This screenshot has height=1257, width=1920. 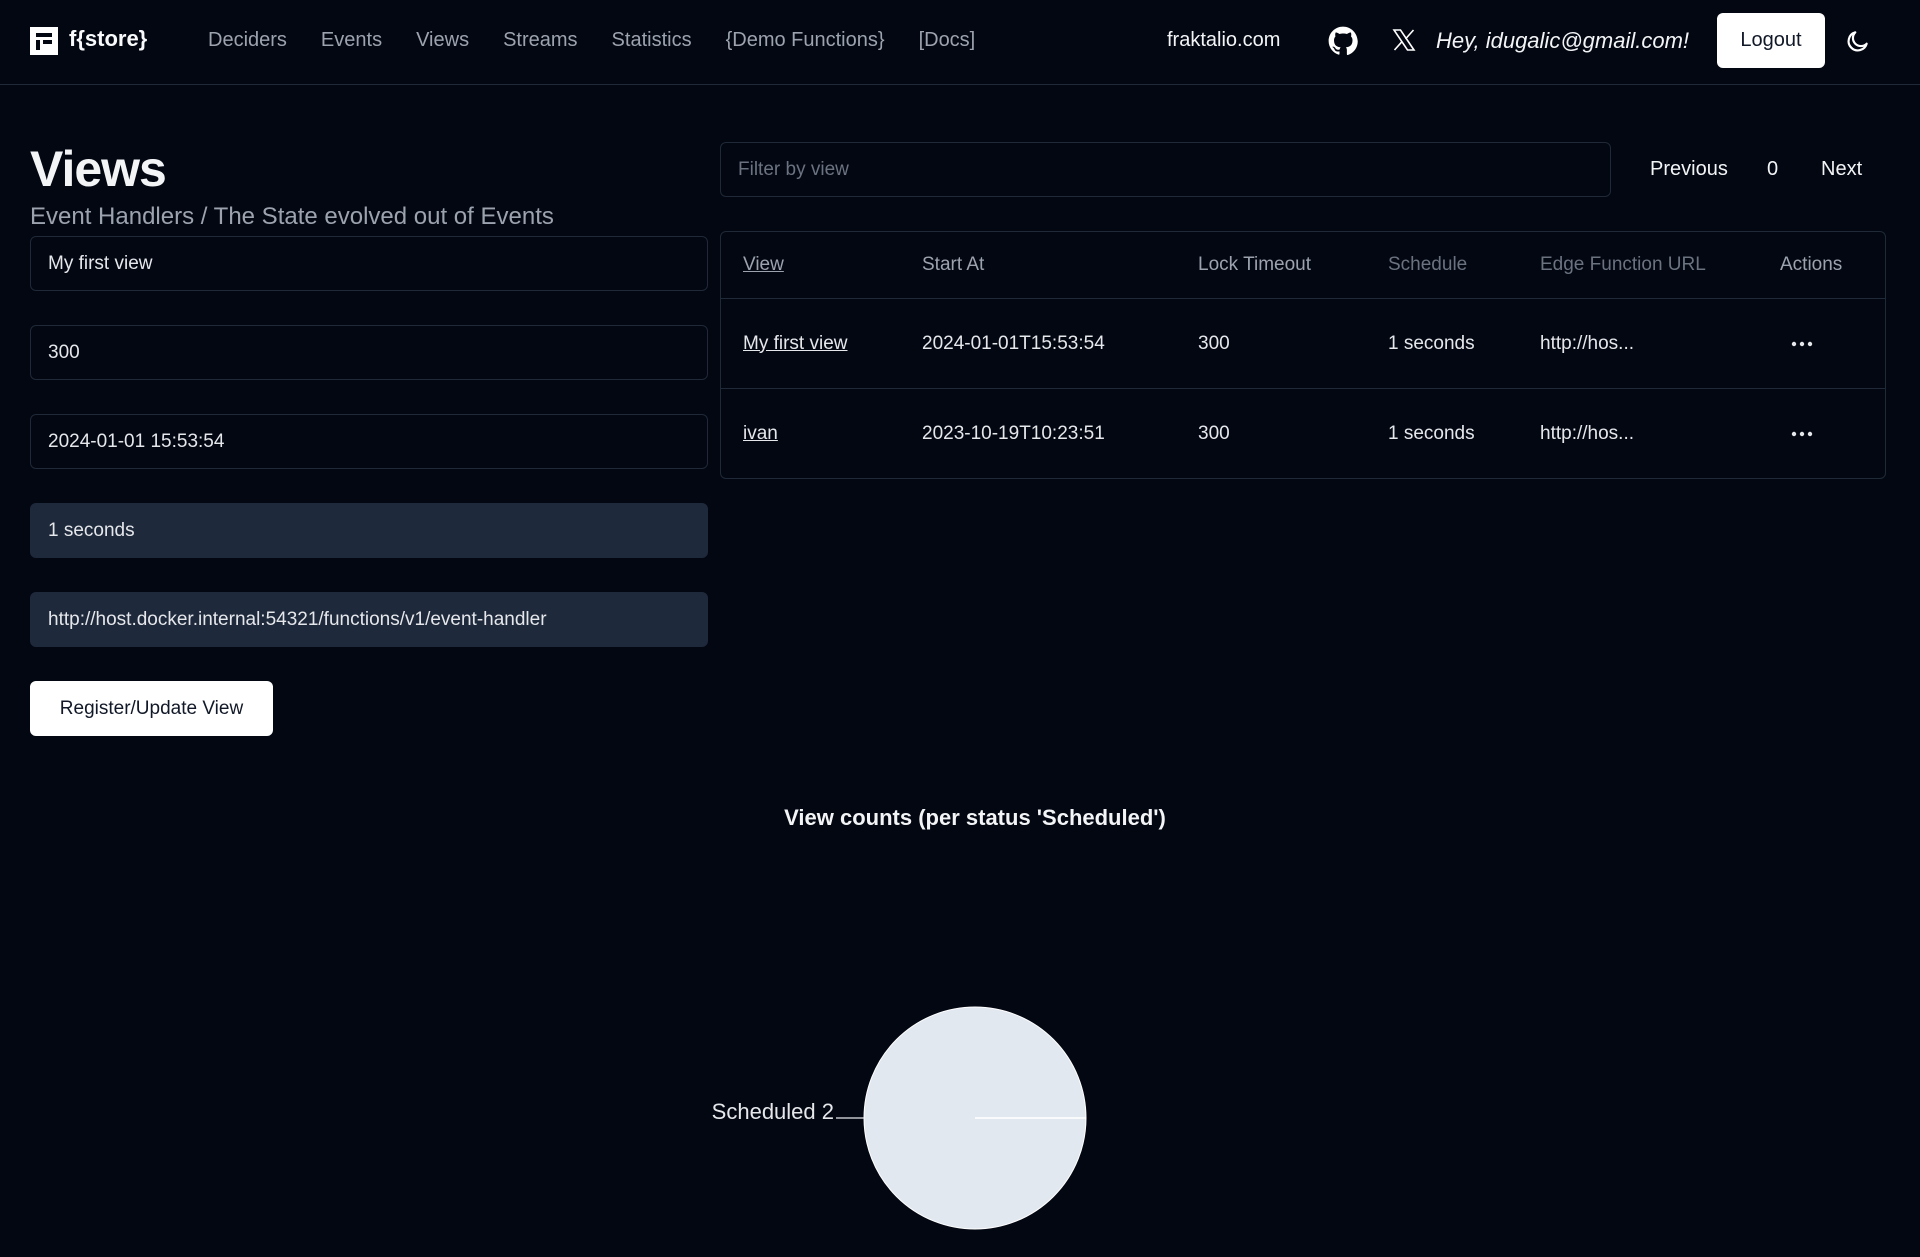 What do you see at coordinates (773, 1111) in the screenshot?
I see `pie-slice-label: Scheduled 2` at bounding box center [773, 1111].